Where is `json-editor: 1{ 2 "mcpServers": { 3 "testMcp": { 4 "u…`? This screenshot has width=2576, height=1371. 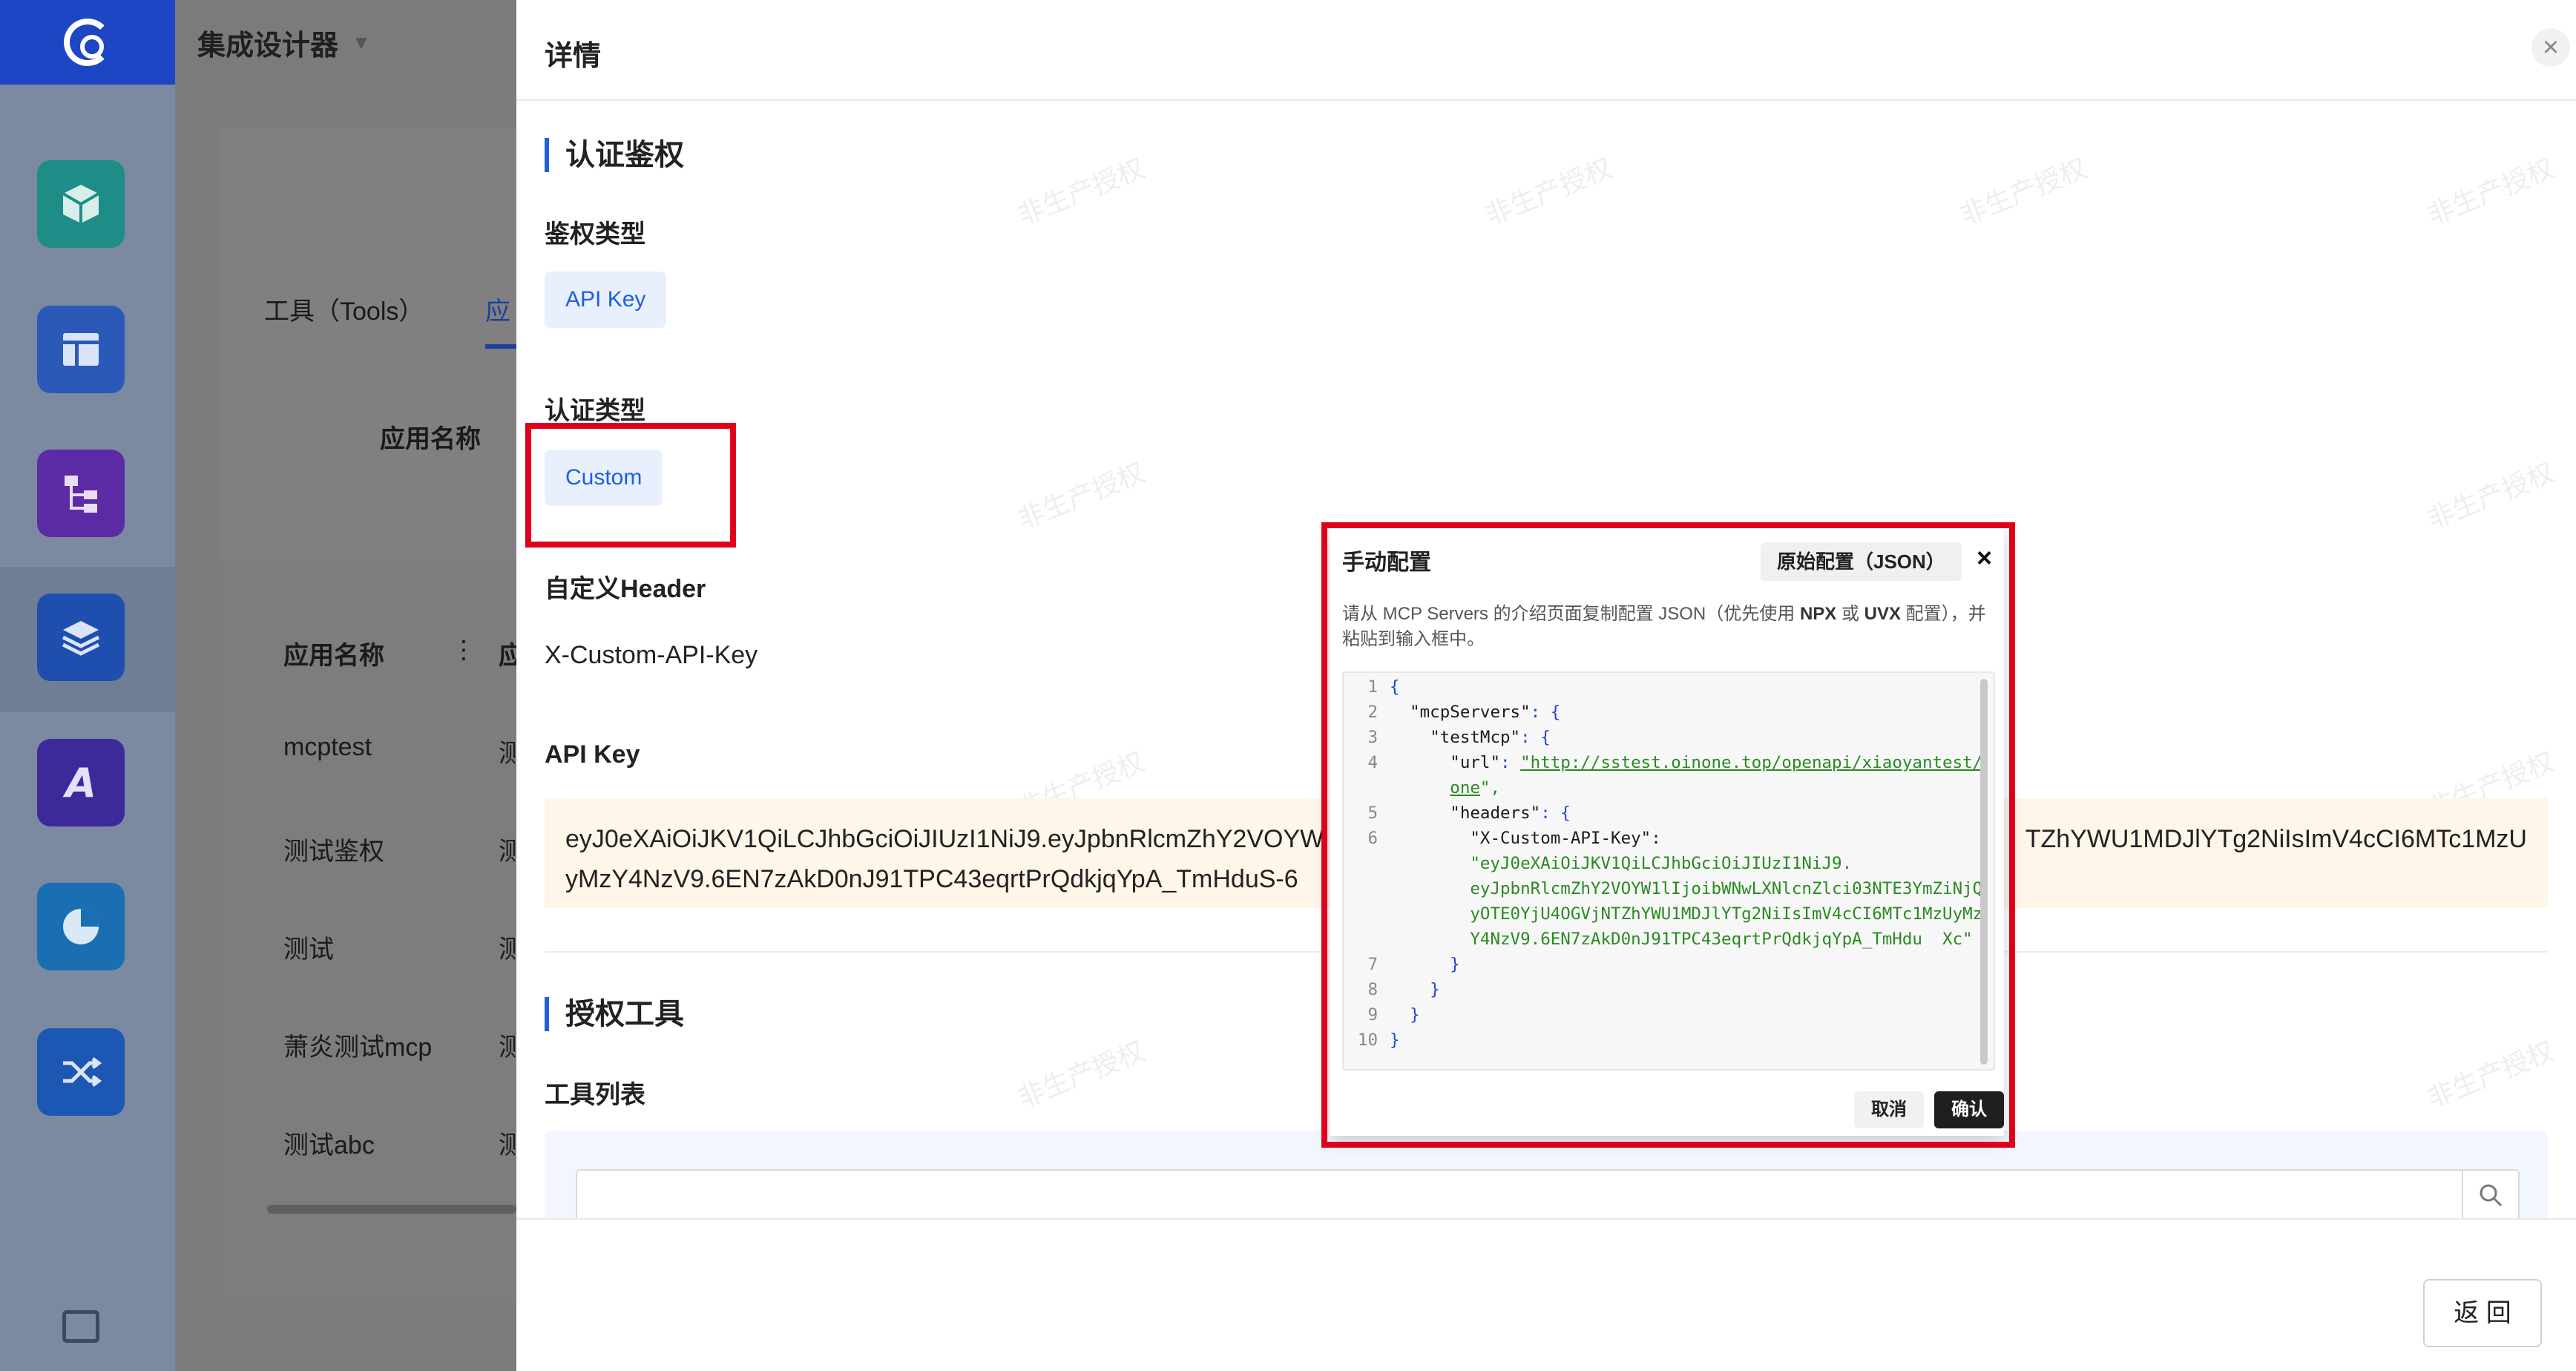 json-editor: 1{ 2 "mcpServers": { 3 "testMcp": { 4 "u… is located at coordinates (1668, 871).